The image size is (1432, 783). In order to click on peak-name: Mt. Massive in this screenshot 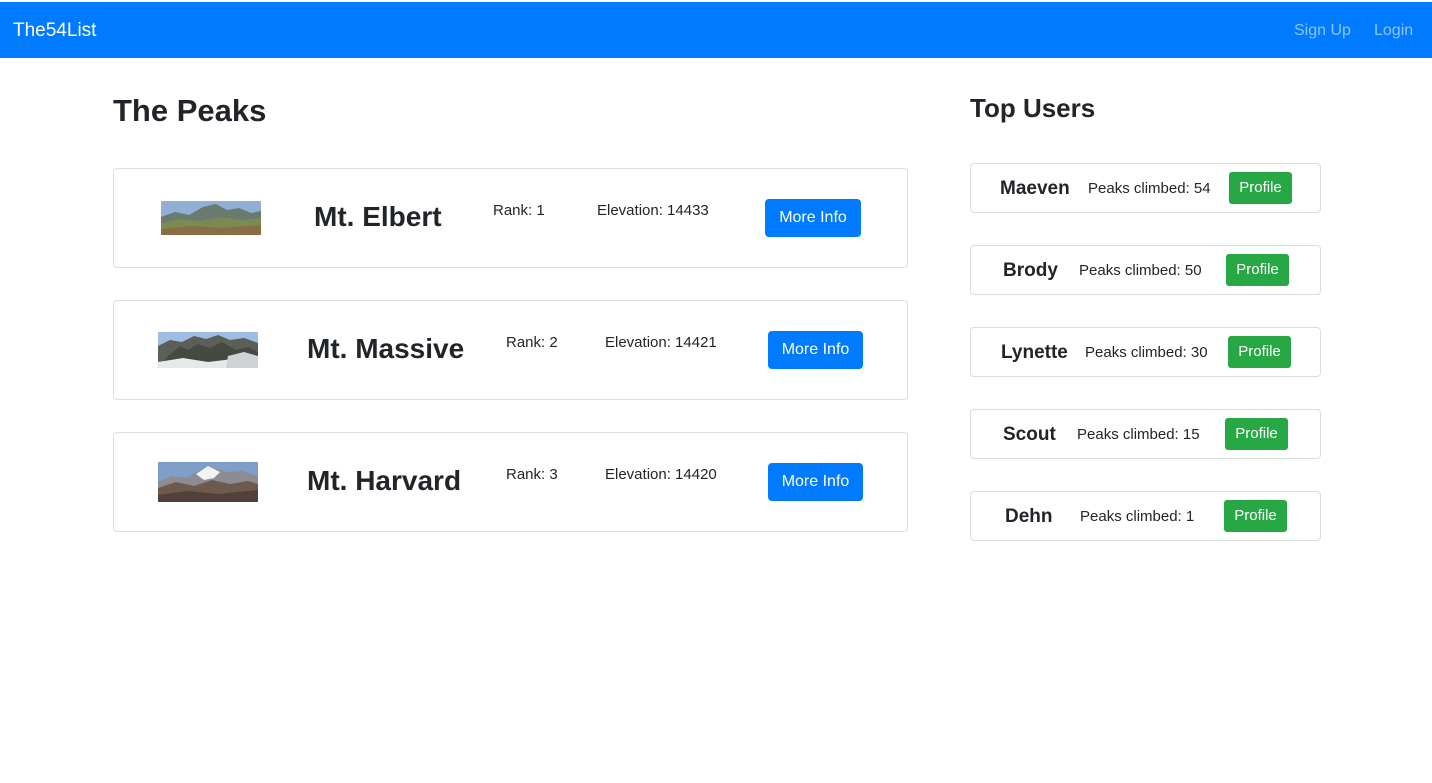, I will do `click(386, 348)`.